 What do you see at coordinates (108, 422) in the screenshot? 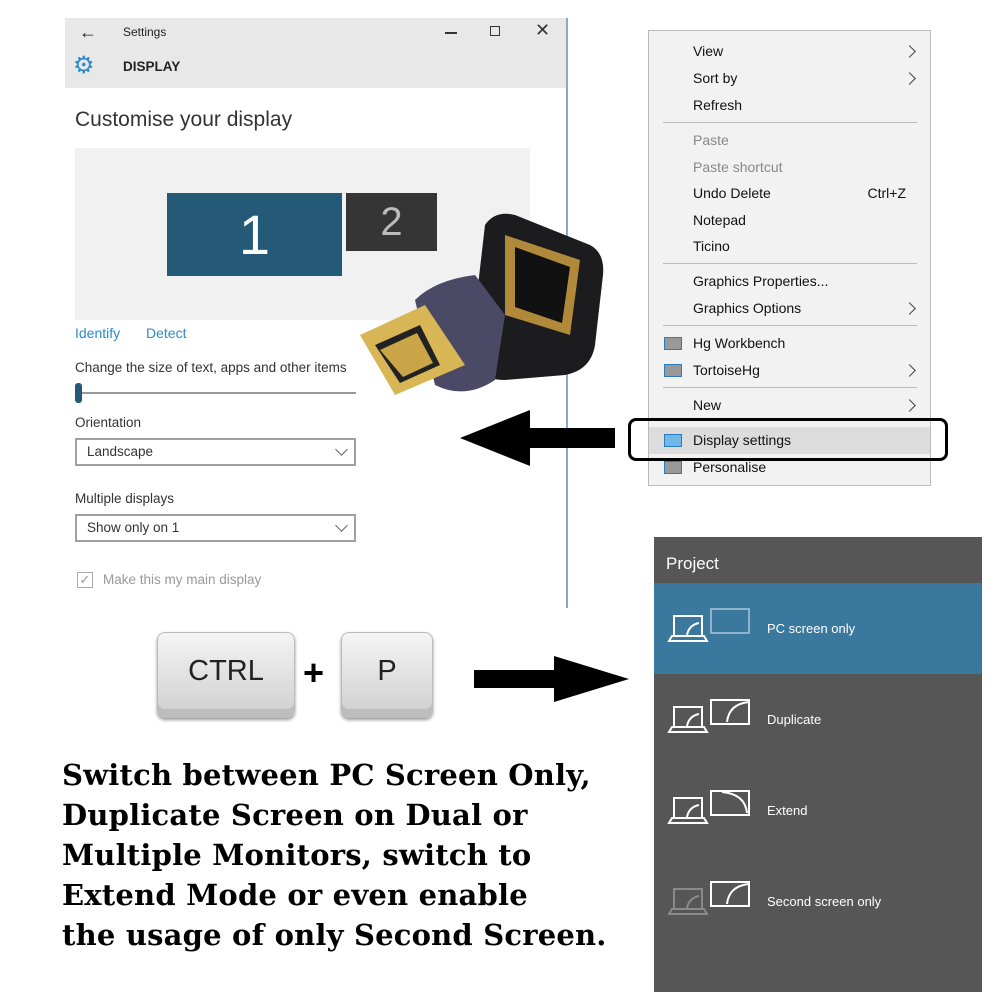
I see `orientation-label: Orientation` at bounding box center [108, 422].